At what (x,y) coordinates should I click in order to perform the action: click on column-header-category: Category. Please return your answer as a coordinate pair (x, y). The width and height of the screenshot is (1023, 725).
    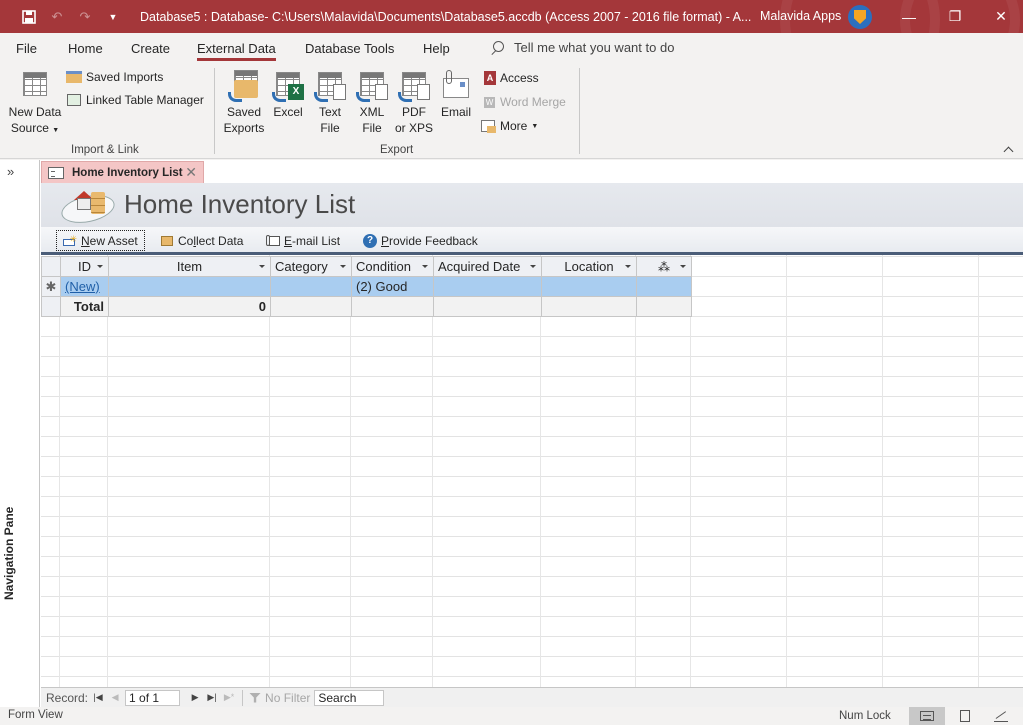
    Looking at the image, I should click on (311, 266).